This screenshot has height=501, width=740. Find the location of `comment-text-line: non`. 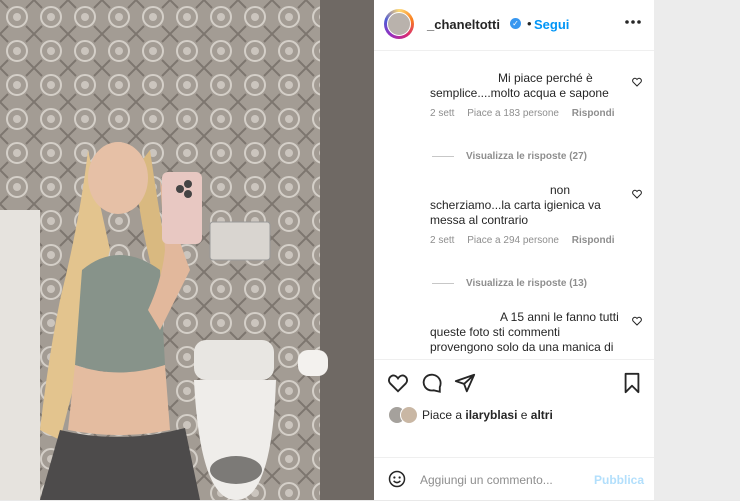

comment-text-line: non is located at coordinates (560, 190).